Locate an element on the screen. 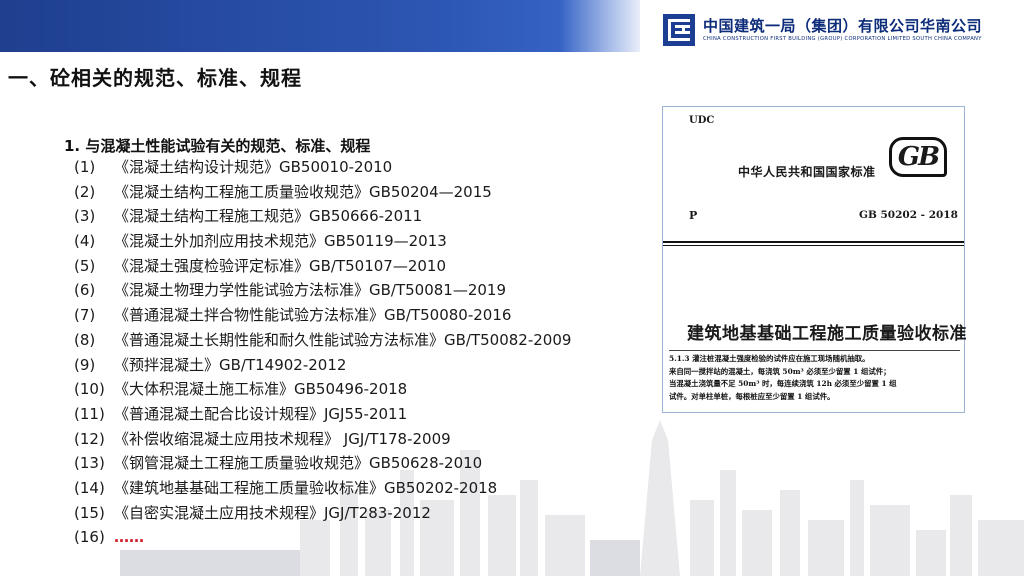 The width and height of the screenshot is (1024, 576). list-item: (9) 《预拌混凝土》GB/T14902-2012 is located at coordinates (322, 365).